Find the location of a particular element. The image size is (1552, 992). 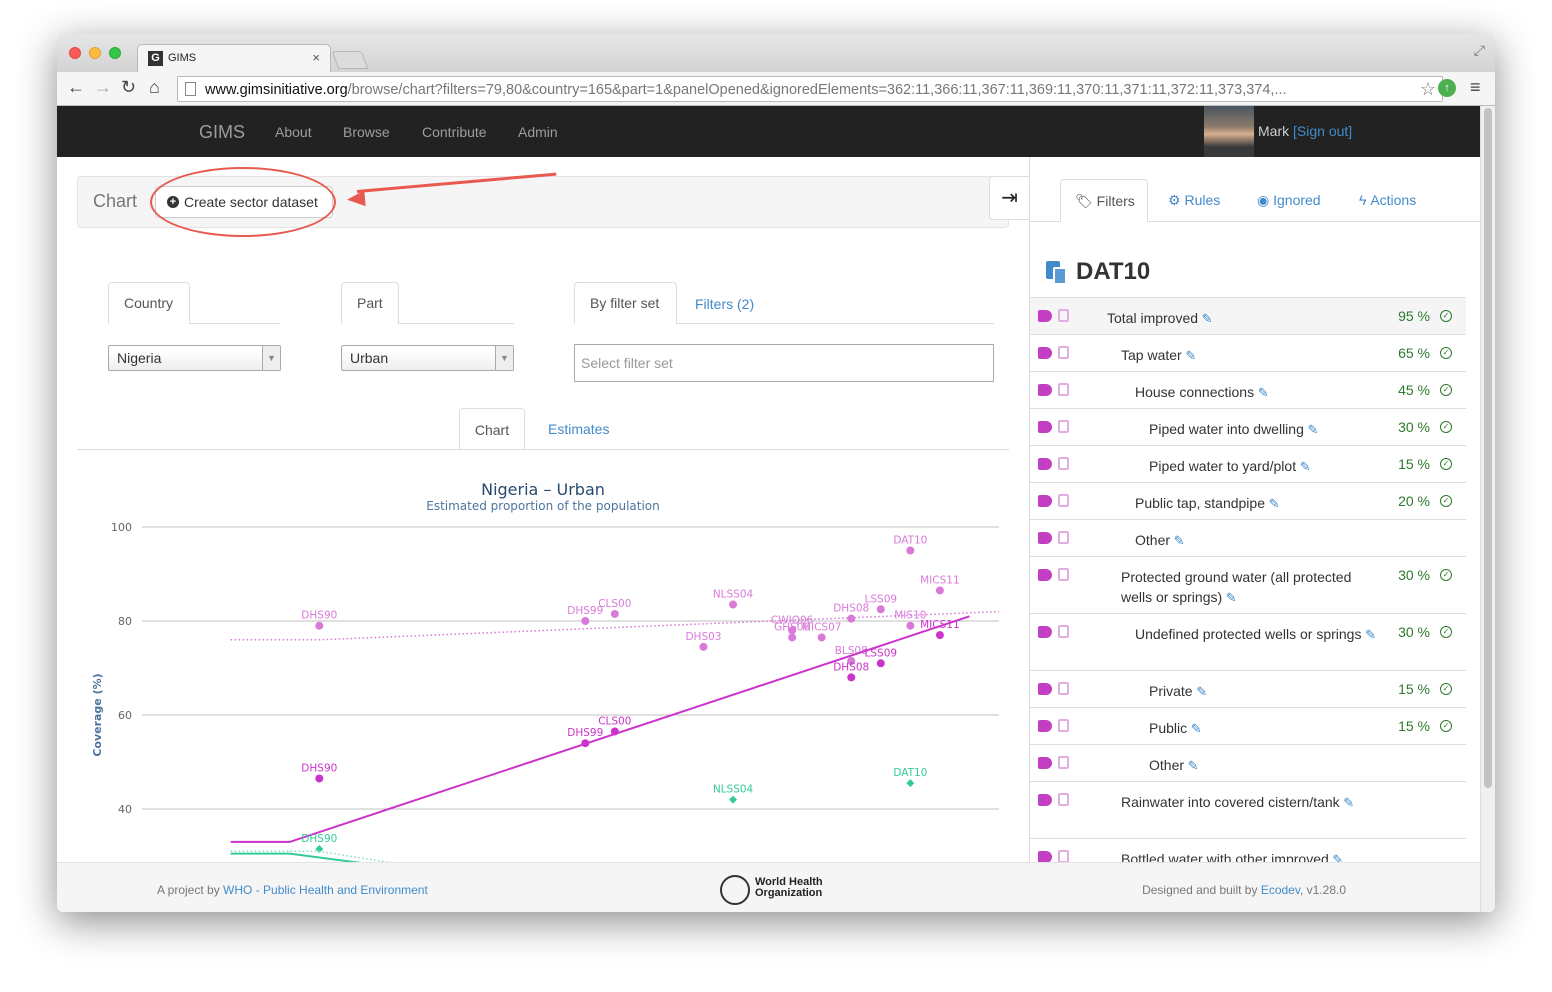

filter-row: Private ✎ 15 % ✓ is located at coordinates (1248, 688).